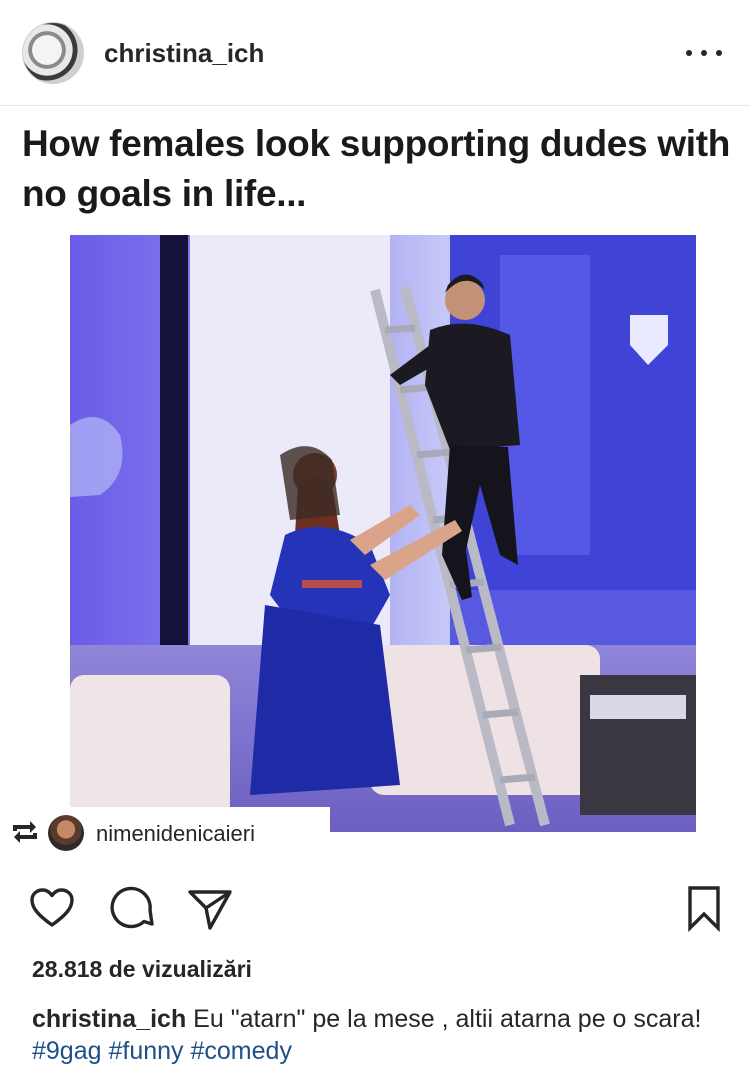 The height and width of the screenshot is (1073, 750). Describe the element at coordinates (52, 908) in the screenshot. I see `heart-icon` at that location.